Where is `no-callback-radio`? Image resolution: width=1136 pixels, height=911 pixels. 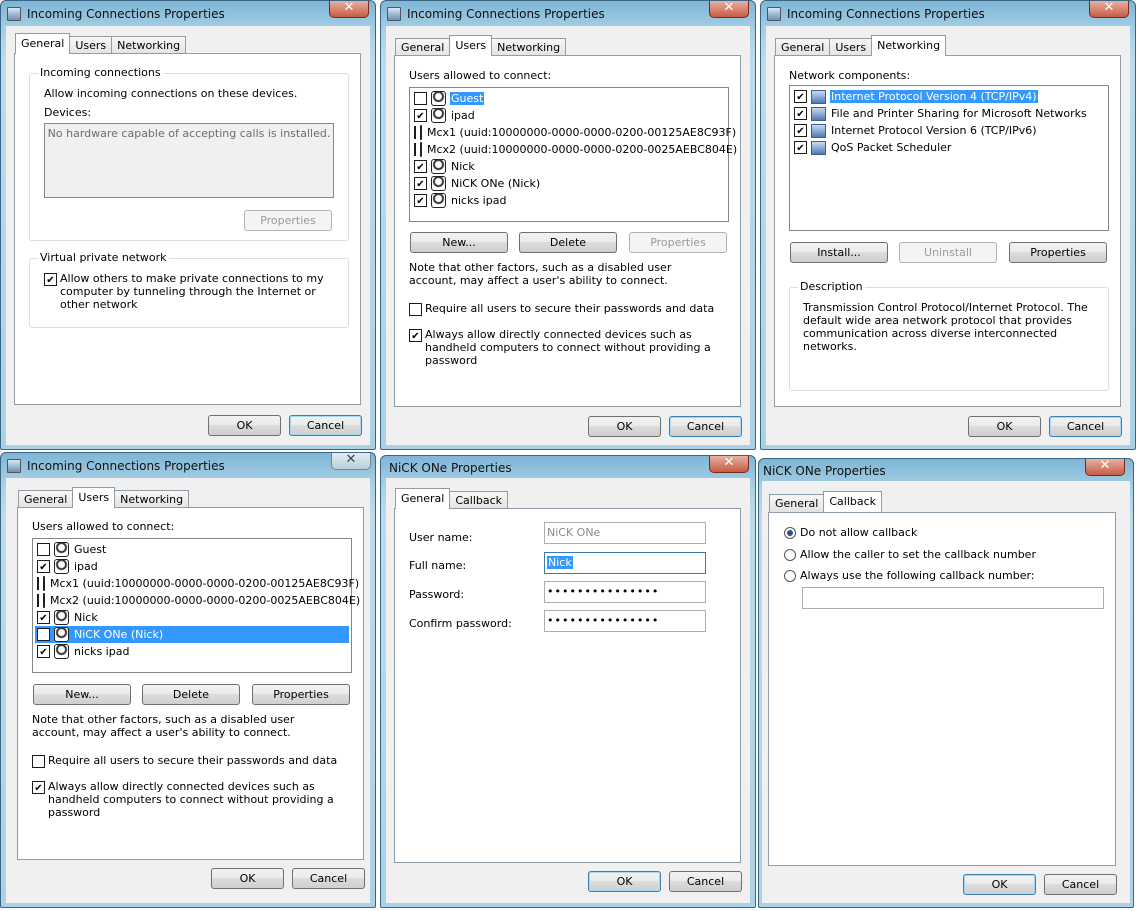 no-callback-radio is located at coordinates (790, 533).